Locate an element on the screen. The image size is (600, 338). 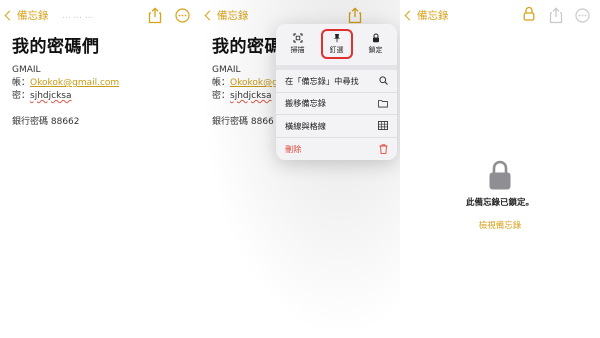
delete-label: 刪除 is located at coordinates (293, 148).